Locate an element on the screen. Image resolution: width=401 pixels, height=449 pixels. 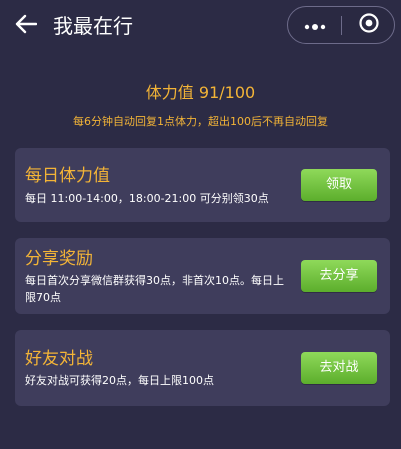
card-description: 每日 11:00-14:00，18:00-21:00 可分别领30点 is located at coordinates (147, 198).